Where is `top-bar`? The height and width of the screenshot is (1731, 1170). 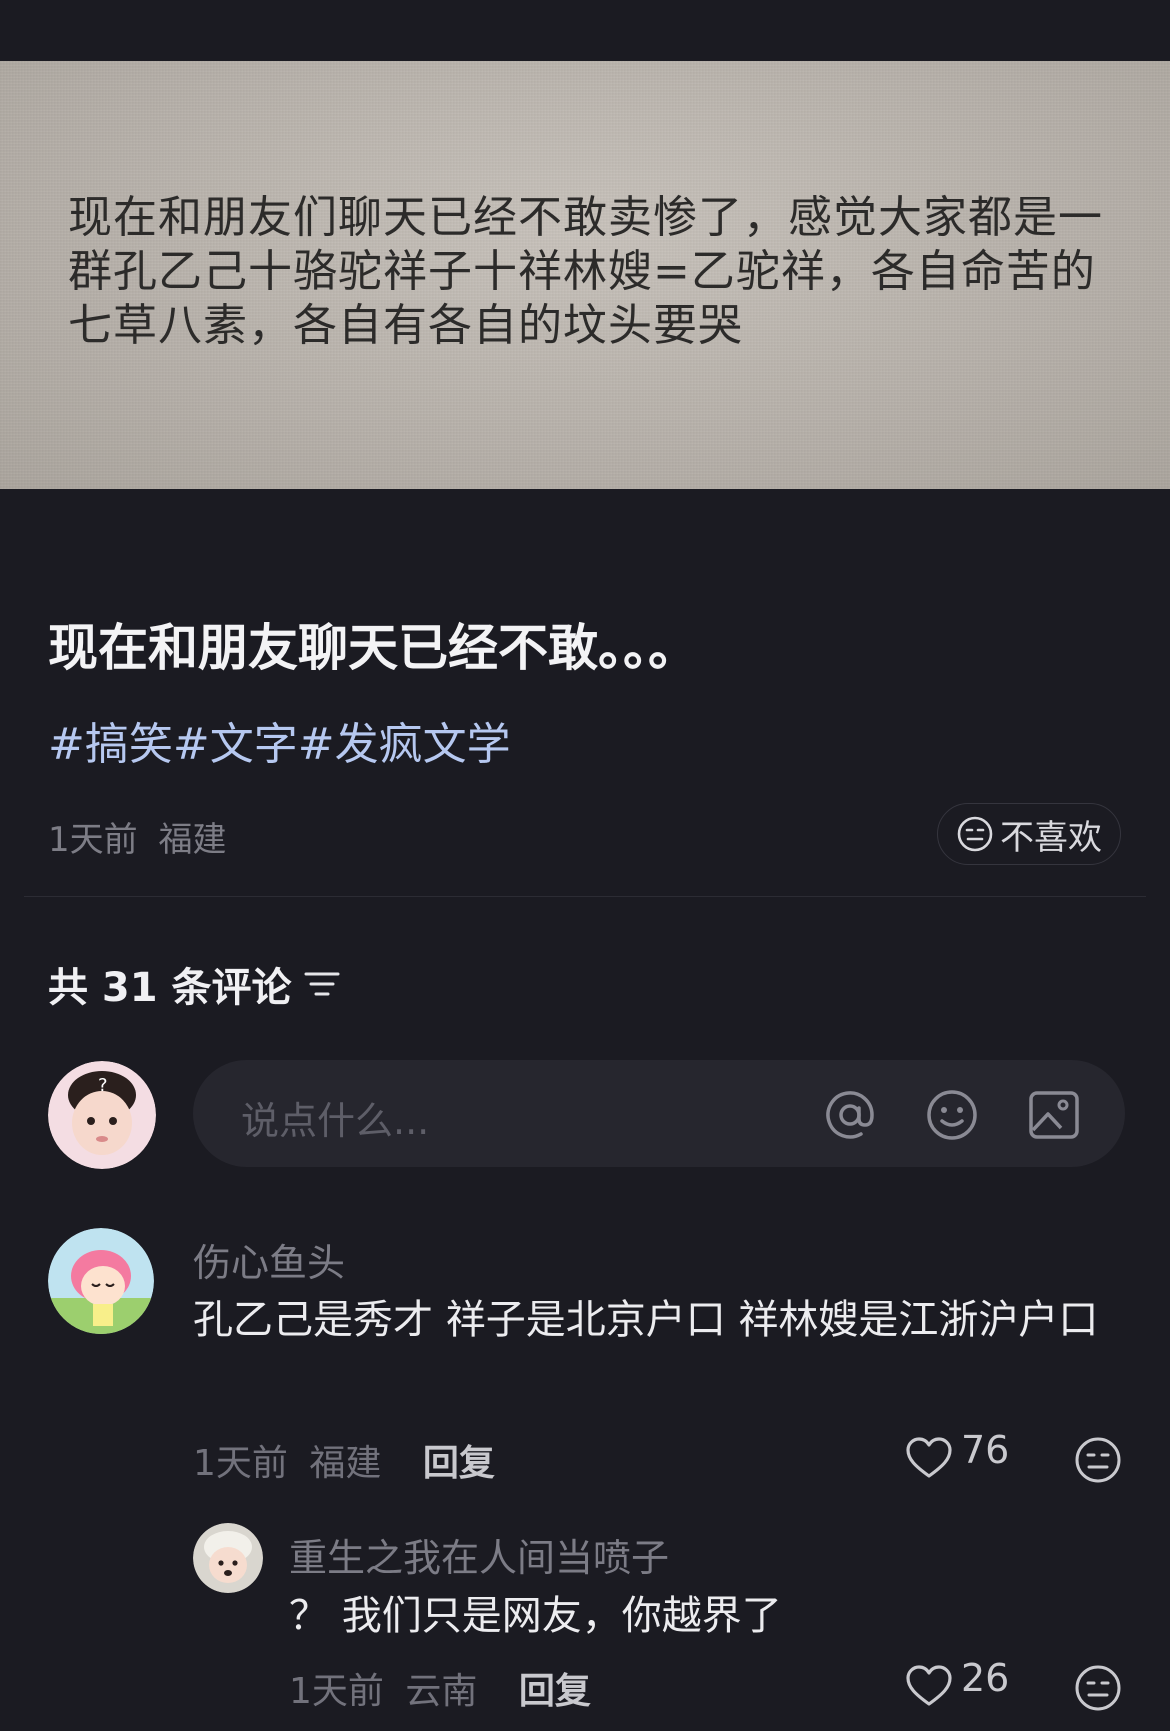 top-bar is located at coordinates (585, 30).